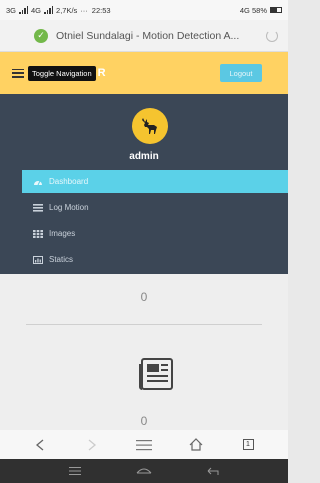  Describe the element at coordinates (101, 73) in the screenshot. I see `brand-fragment: R` at that location.